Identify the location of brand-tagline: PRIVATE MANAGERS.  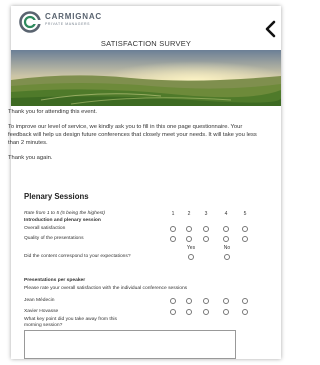
(68, 24).